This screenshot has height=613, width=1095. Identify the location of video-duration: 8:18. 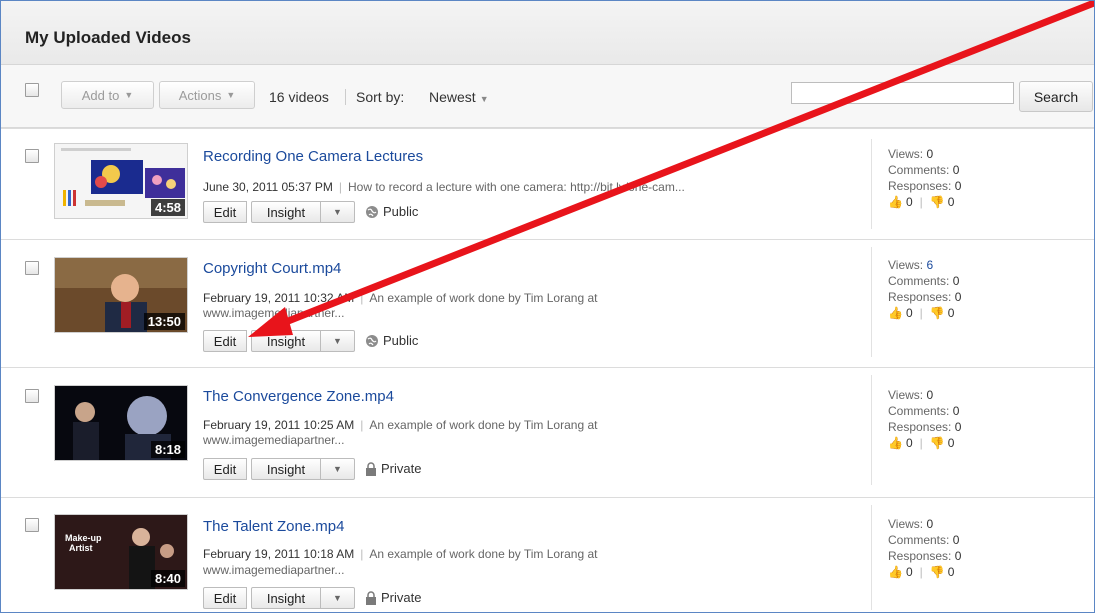
(167, 449).